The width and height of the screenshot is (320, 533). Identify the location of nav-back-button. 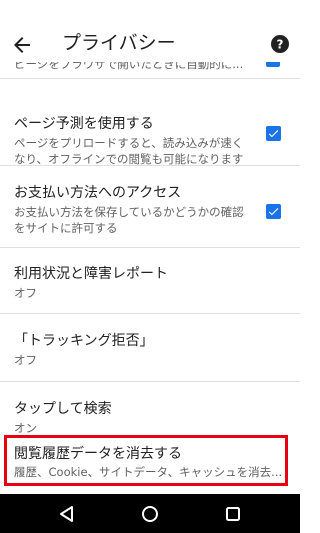
(67, 514).